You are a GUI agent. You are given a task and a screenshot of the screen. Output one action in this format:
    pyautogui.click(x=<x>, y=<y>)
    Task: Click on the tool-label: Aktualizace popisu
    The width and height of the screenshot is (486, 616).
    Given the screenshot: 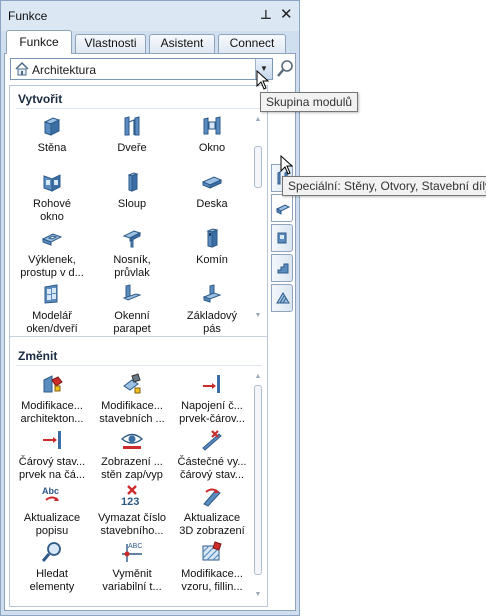 What is the action you would take?
    pyautogui.click(x=52, y=524)
    